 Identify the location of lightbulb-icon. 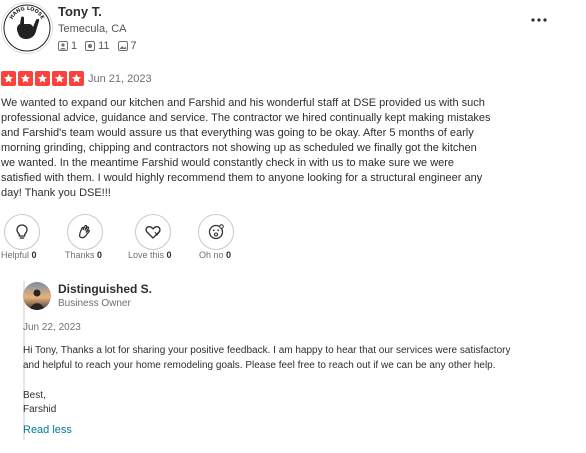
(22, 231).